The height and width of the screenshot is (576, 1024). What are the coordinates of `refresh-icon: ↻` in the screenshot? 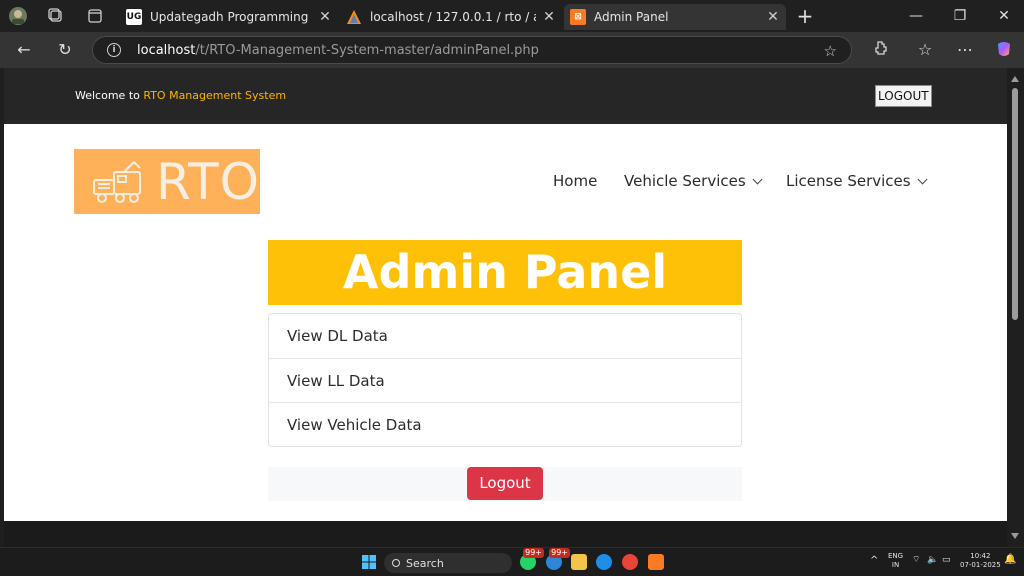 It's located at (65, 50).